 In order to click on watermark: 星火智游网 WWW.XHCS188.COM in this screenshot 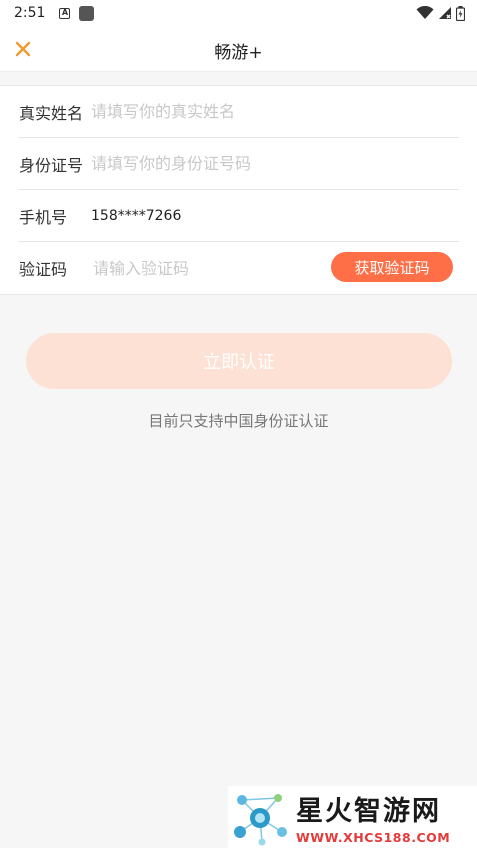, I will do `click(352, 817)`.